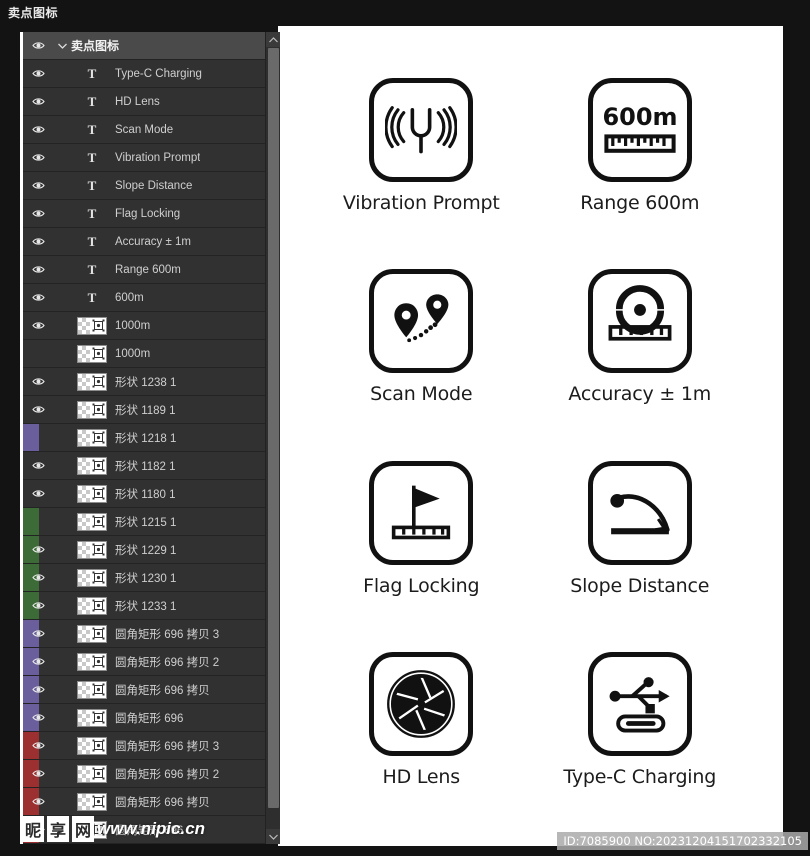 The image size is (810, 856). I want to click on layer-row: T Vibration Prompt, so click(145, 158).